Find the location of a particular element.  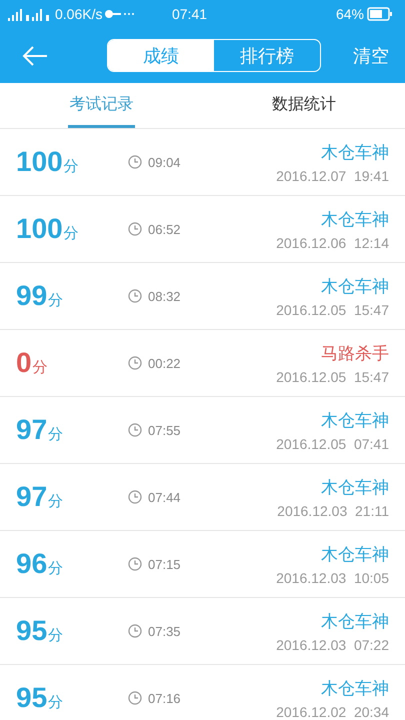

back-arrow-icon is located at coordinates (35, 56).